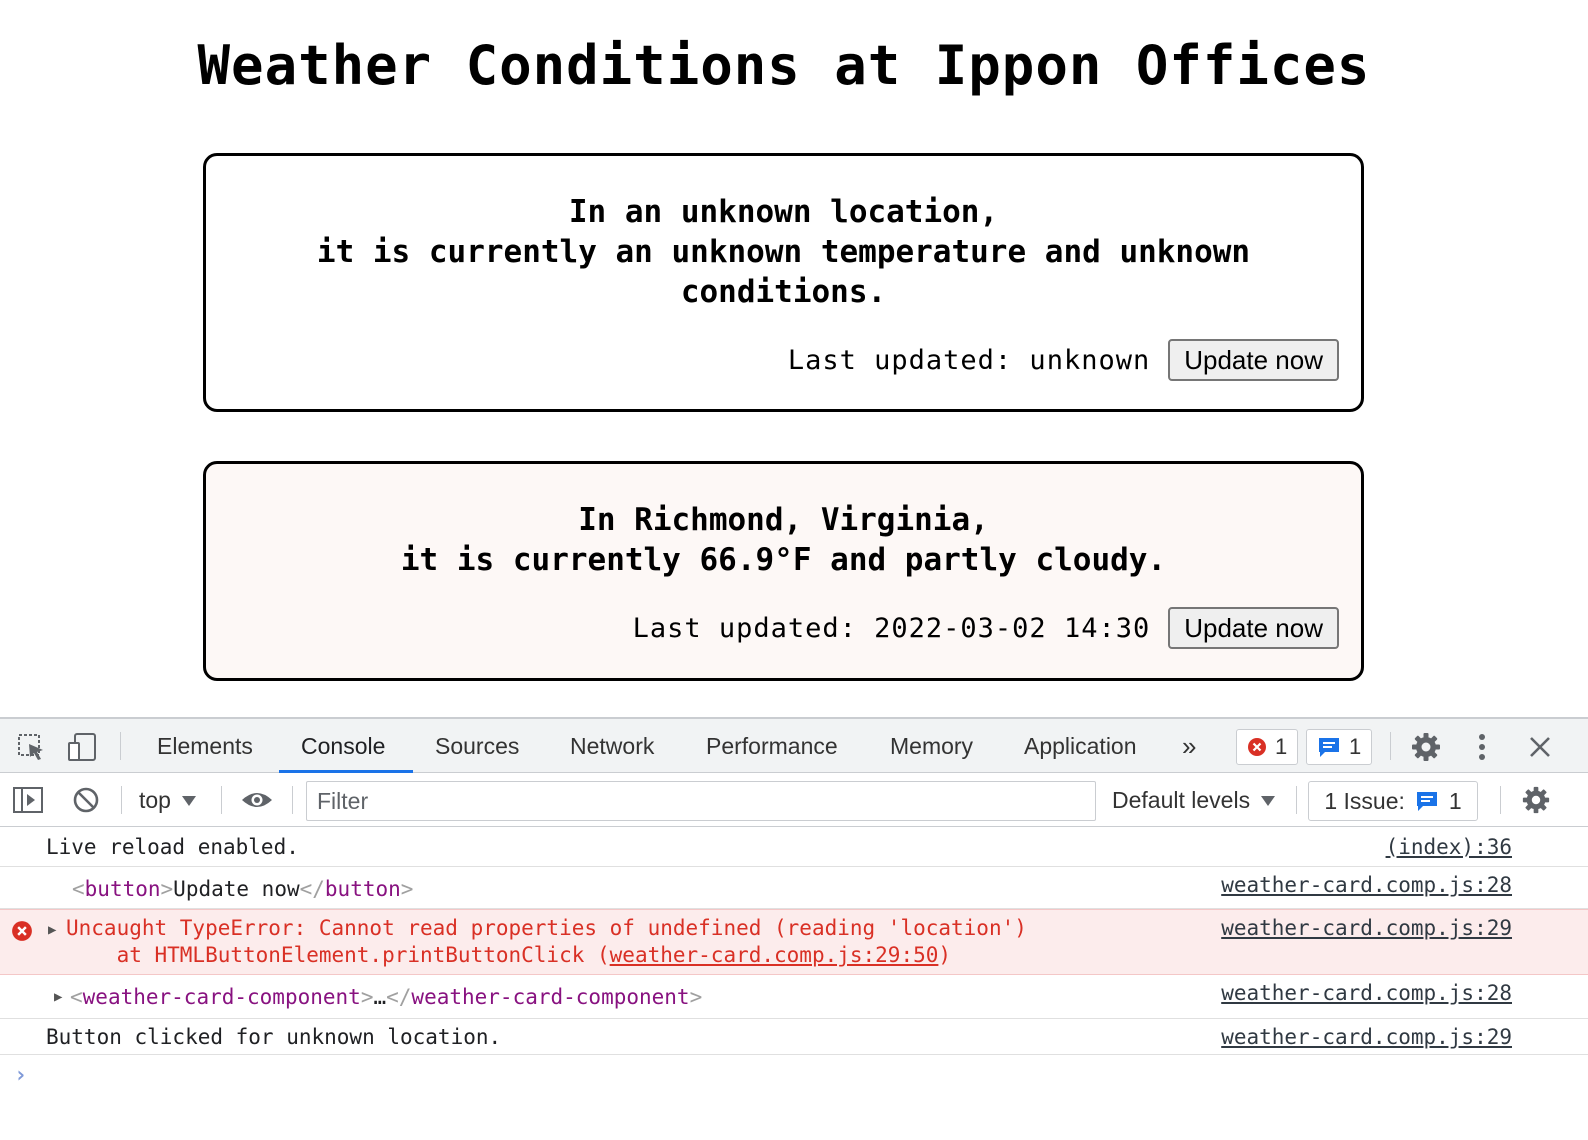 The height and width of the screenshot is (1140, 1588). Describe the element at coordinates (891, 628) in the screenshot. I see `last-updated-text: Last updated: 2022-03-02 14:30` at that location.